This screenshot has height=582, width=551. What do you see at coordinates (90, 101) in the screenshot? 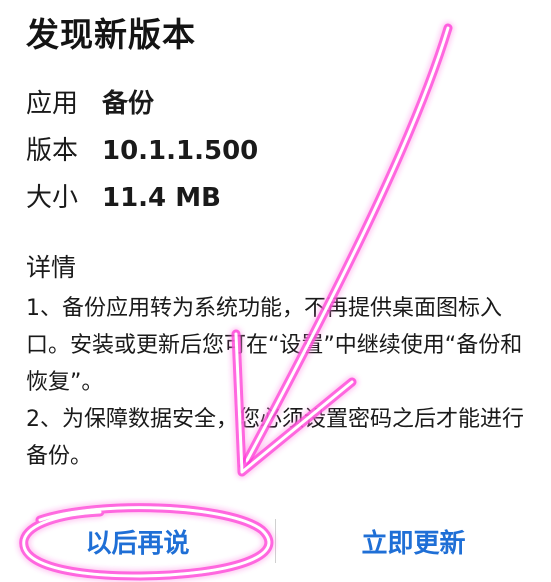
I see `app-row: 应用 备份` at bounding box center [90, 101].